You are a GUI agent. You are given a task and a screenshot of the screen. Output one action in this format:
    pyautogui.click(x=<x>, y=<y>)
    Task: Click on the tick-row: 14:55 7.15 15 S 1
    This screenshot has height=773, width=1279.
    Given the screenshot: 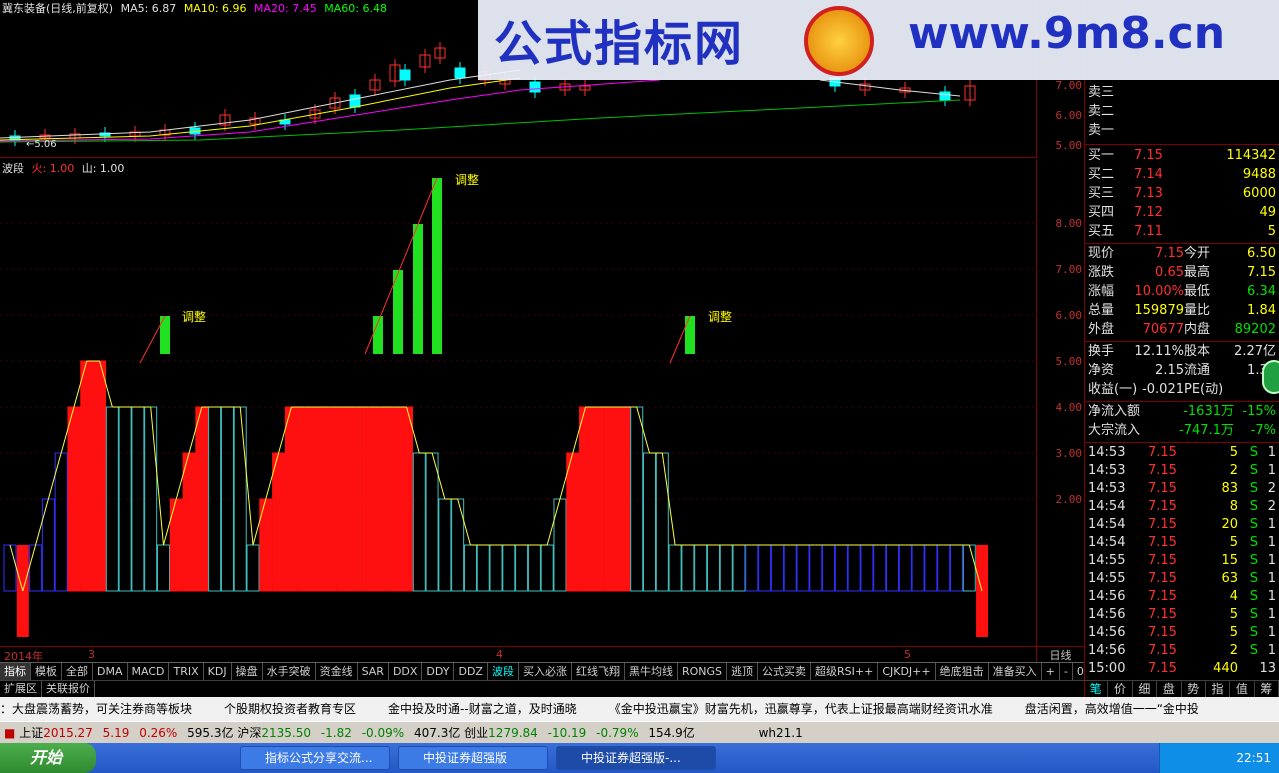 What is the action you would take?
    pyautogui.click(x=1183, y=561)
    